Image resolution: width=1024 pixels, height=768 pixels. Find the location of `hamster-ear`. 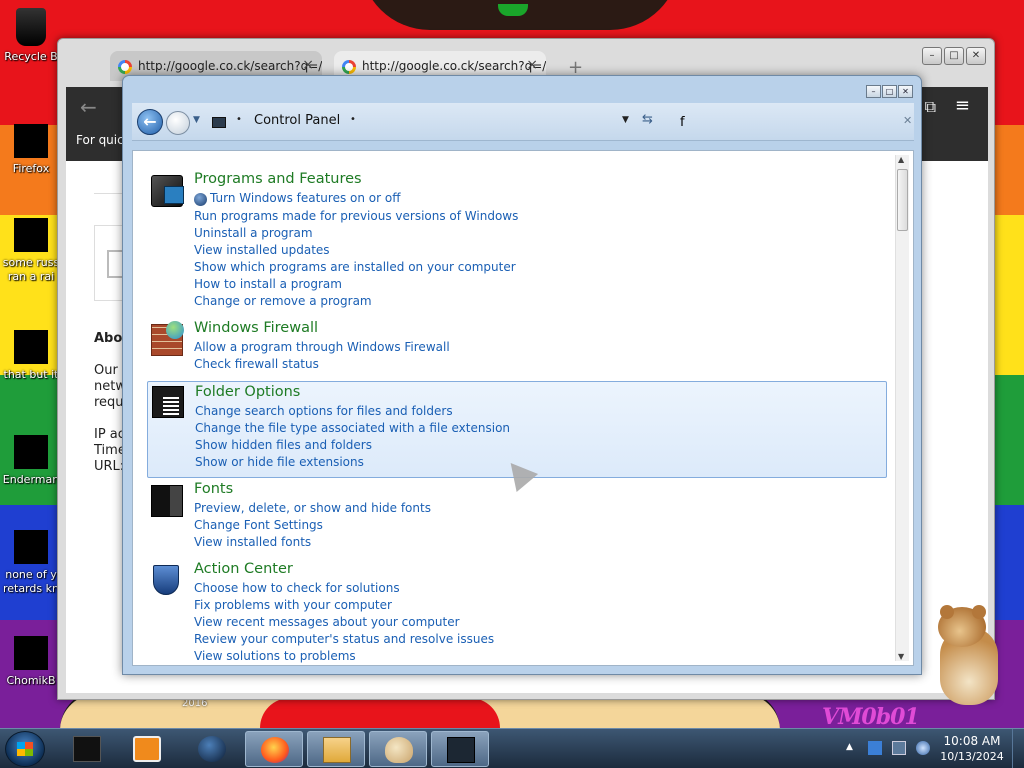

hamster-ear is located at coordinates (979, 612).